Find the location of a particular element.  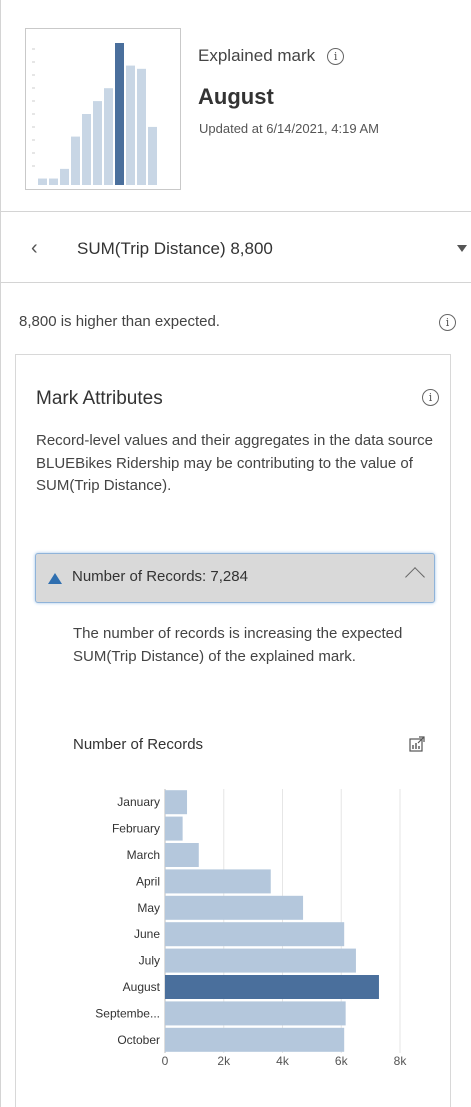

x-tick-label: 8k is located at coordinates (401, 1061).